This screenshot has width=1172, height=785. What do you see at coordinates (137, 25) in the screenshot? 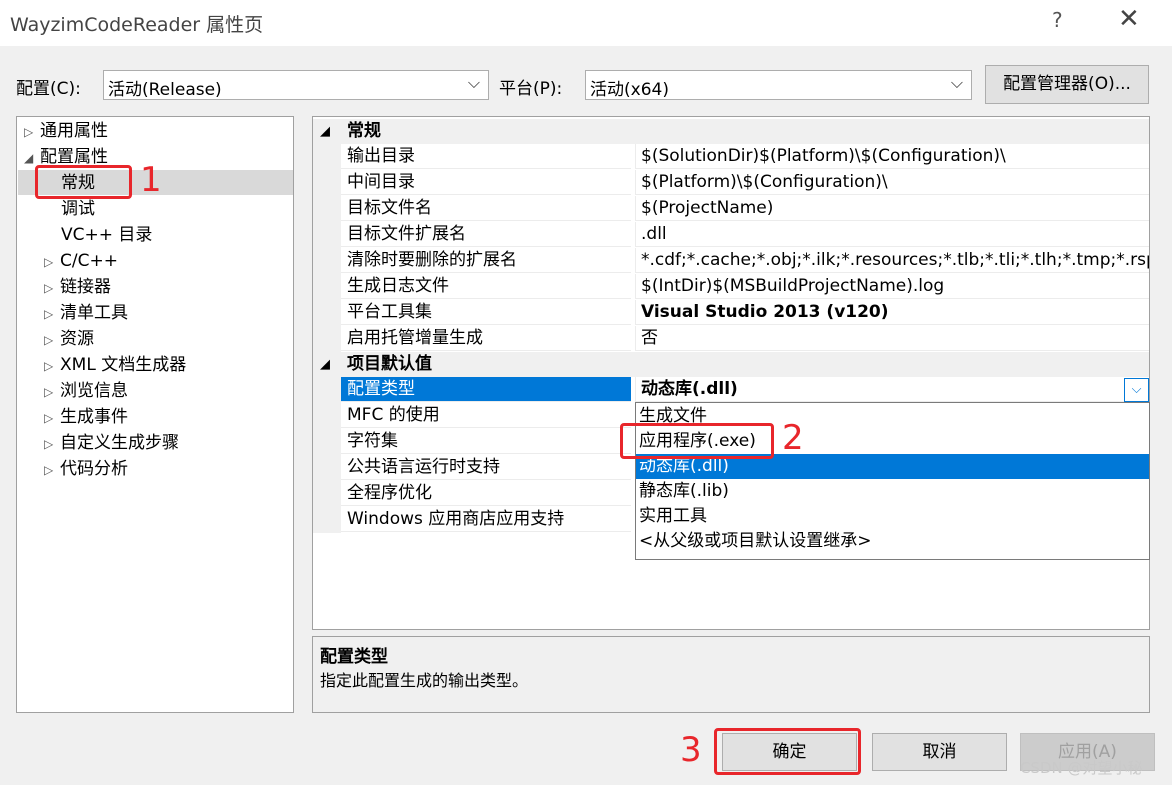
I see `window-title: WayzimCodeReader 属性页` at bounding box center [137, 25].